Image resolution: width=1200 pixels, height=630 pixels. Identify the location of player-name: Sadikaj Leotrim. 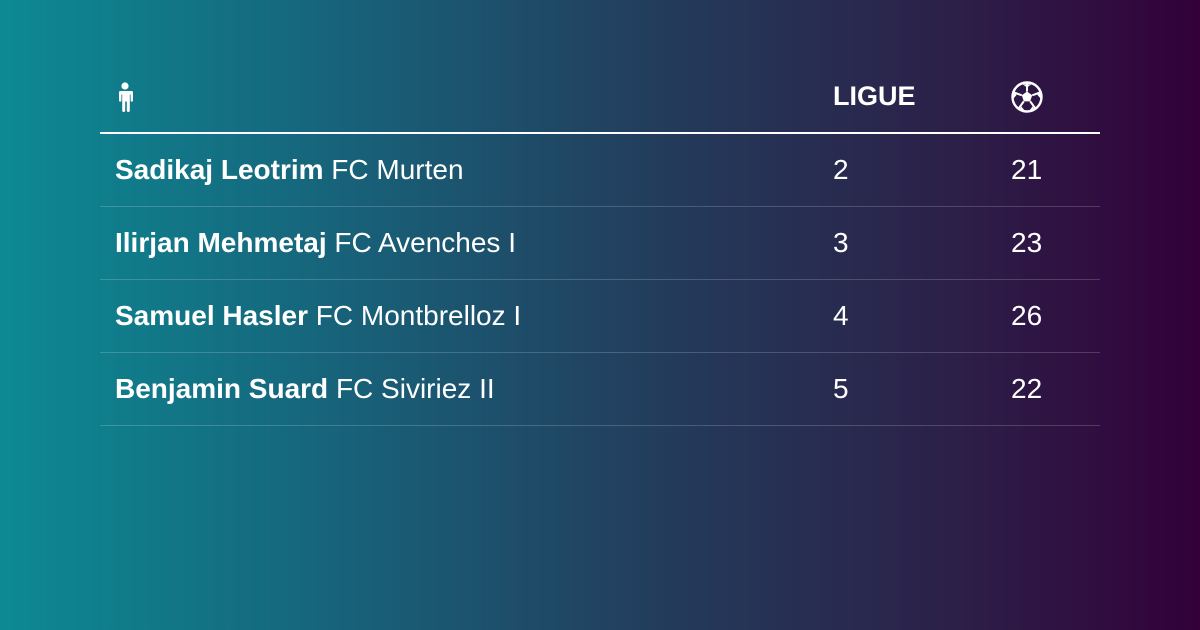
(219, 169).